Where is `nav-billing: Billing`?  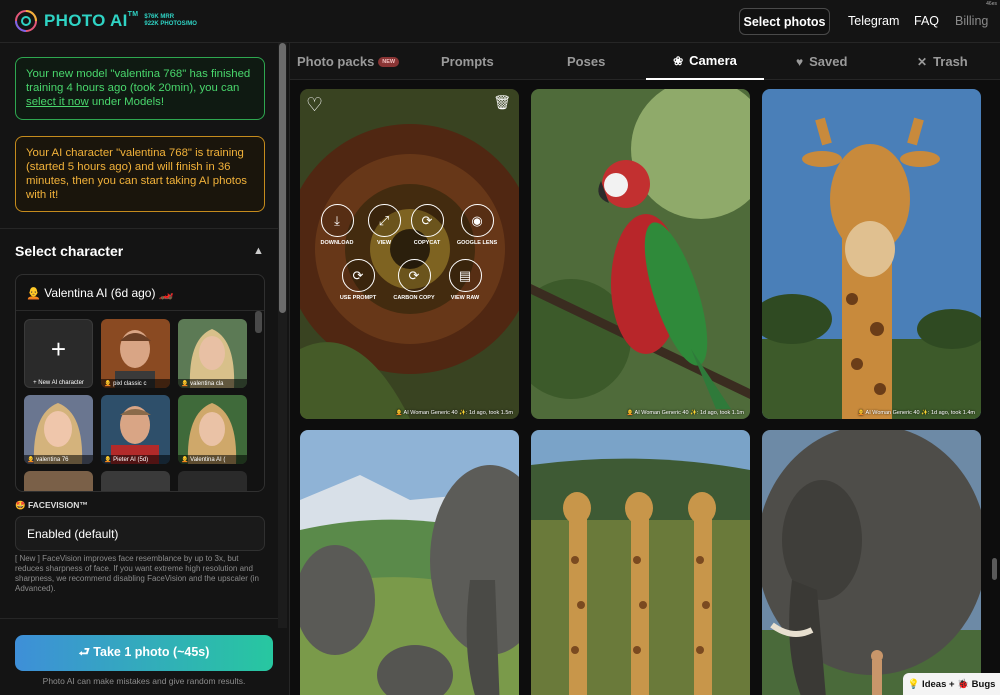
nav-billing: Billing is located at coordinates (971, 21).